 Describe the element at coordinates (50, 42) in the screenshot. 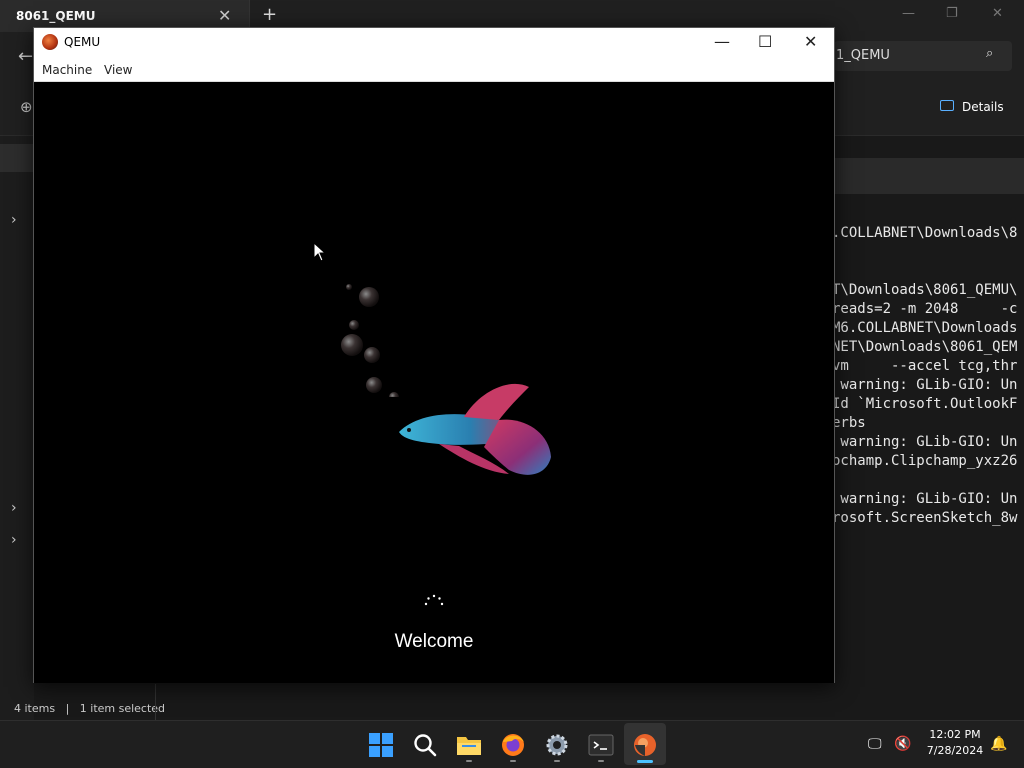

I see `qemu-app-icon` at that location.